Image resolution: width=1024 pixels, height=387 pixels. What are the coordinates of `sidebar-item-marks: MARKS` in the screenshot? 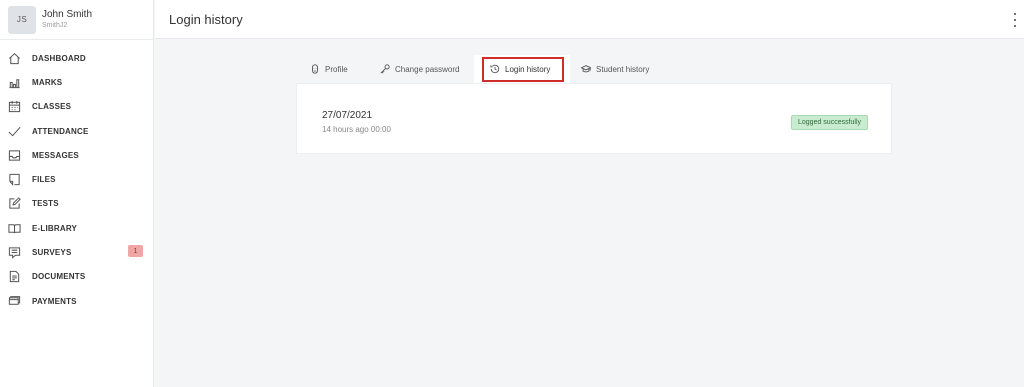 It's located at (76, 82).